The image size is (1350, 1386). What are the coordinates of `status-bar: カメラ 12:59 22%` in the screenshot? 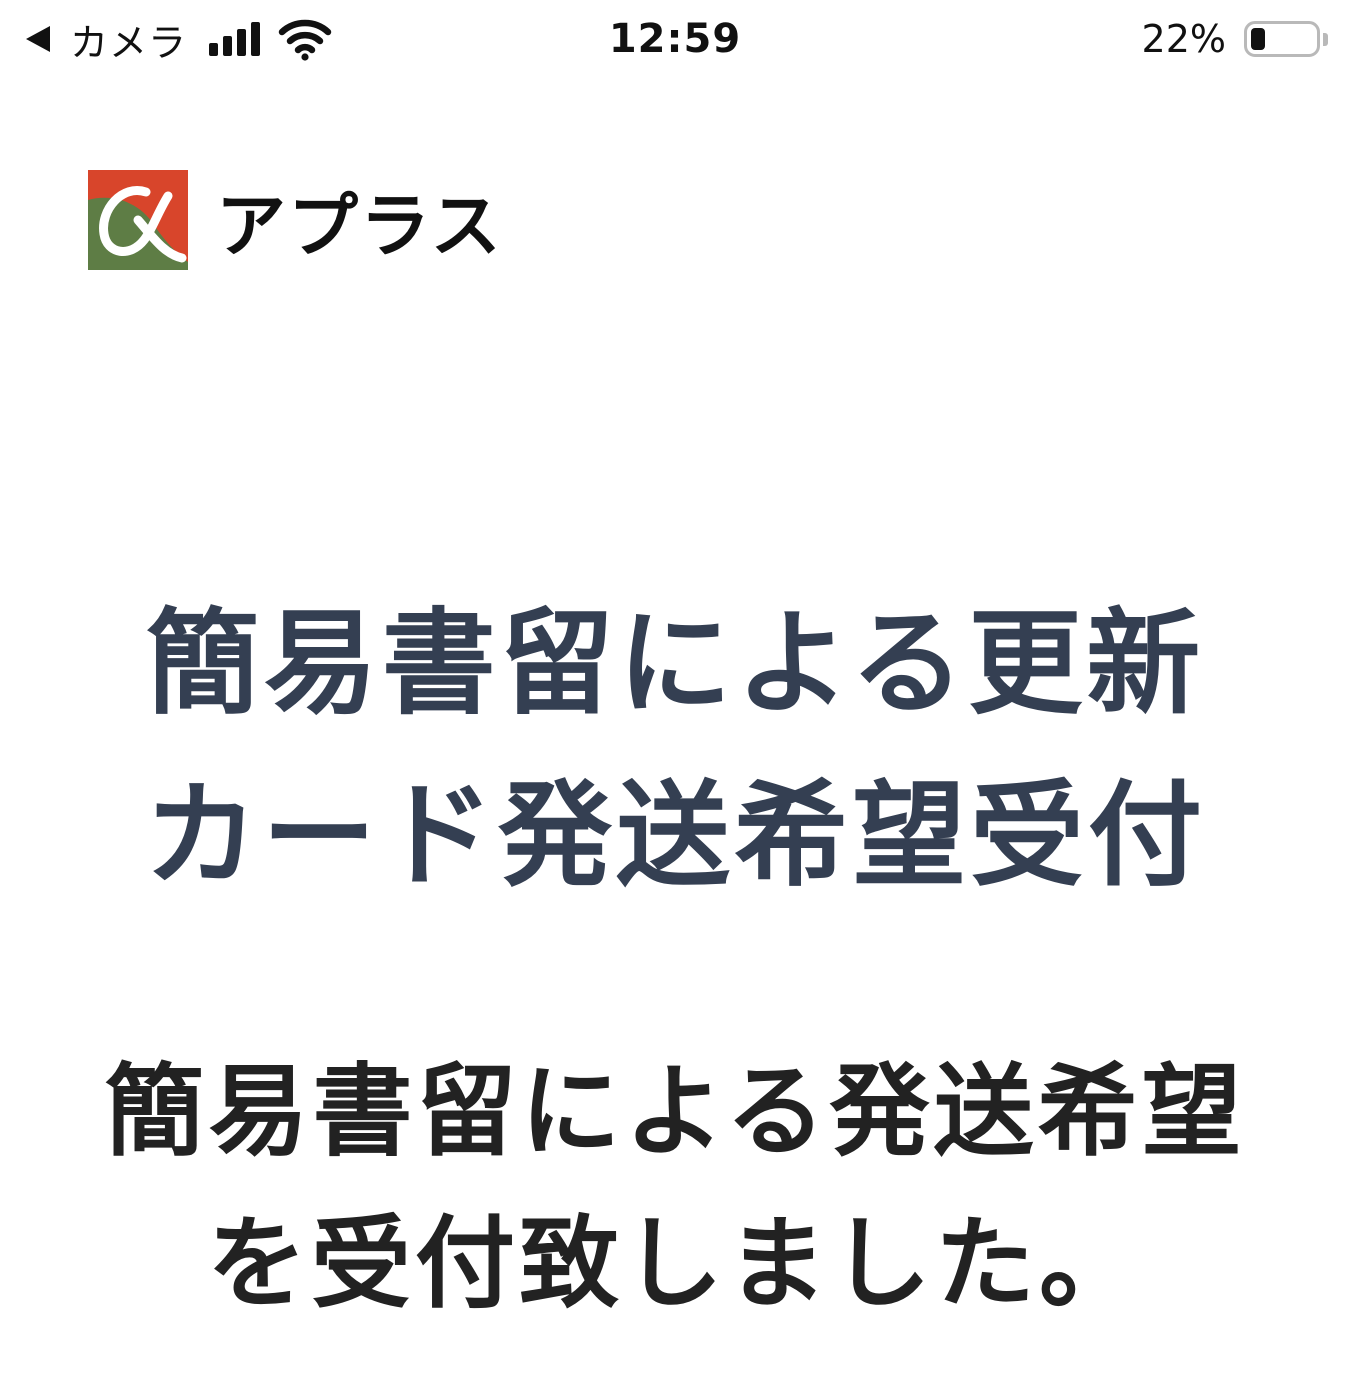 It's located at (675, 40).